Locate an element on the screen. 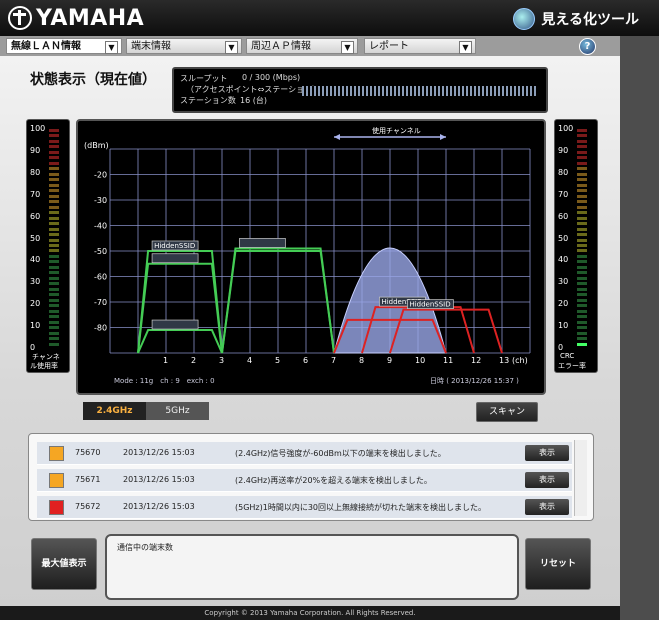  x-tick-label: 8 is located at coordinates (361, 360).